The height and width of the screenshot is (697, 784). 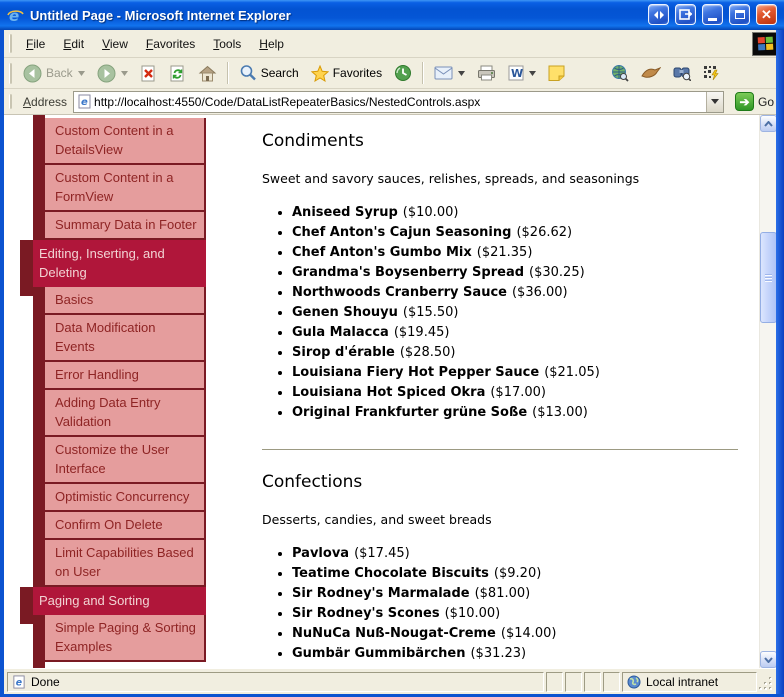 What do you see at coordinates (522, 73) in the screenshot?
I see `edit-with-word-button: W` at bounding box center [522, 73].